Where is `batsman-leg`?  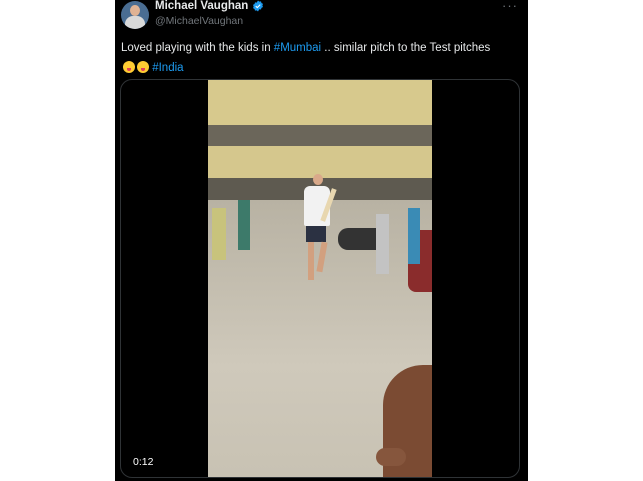
batsman-leg is located at coordinates (311, 261).